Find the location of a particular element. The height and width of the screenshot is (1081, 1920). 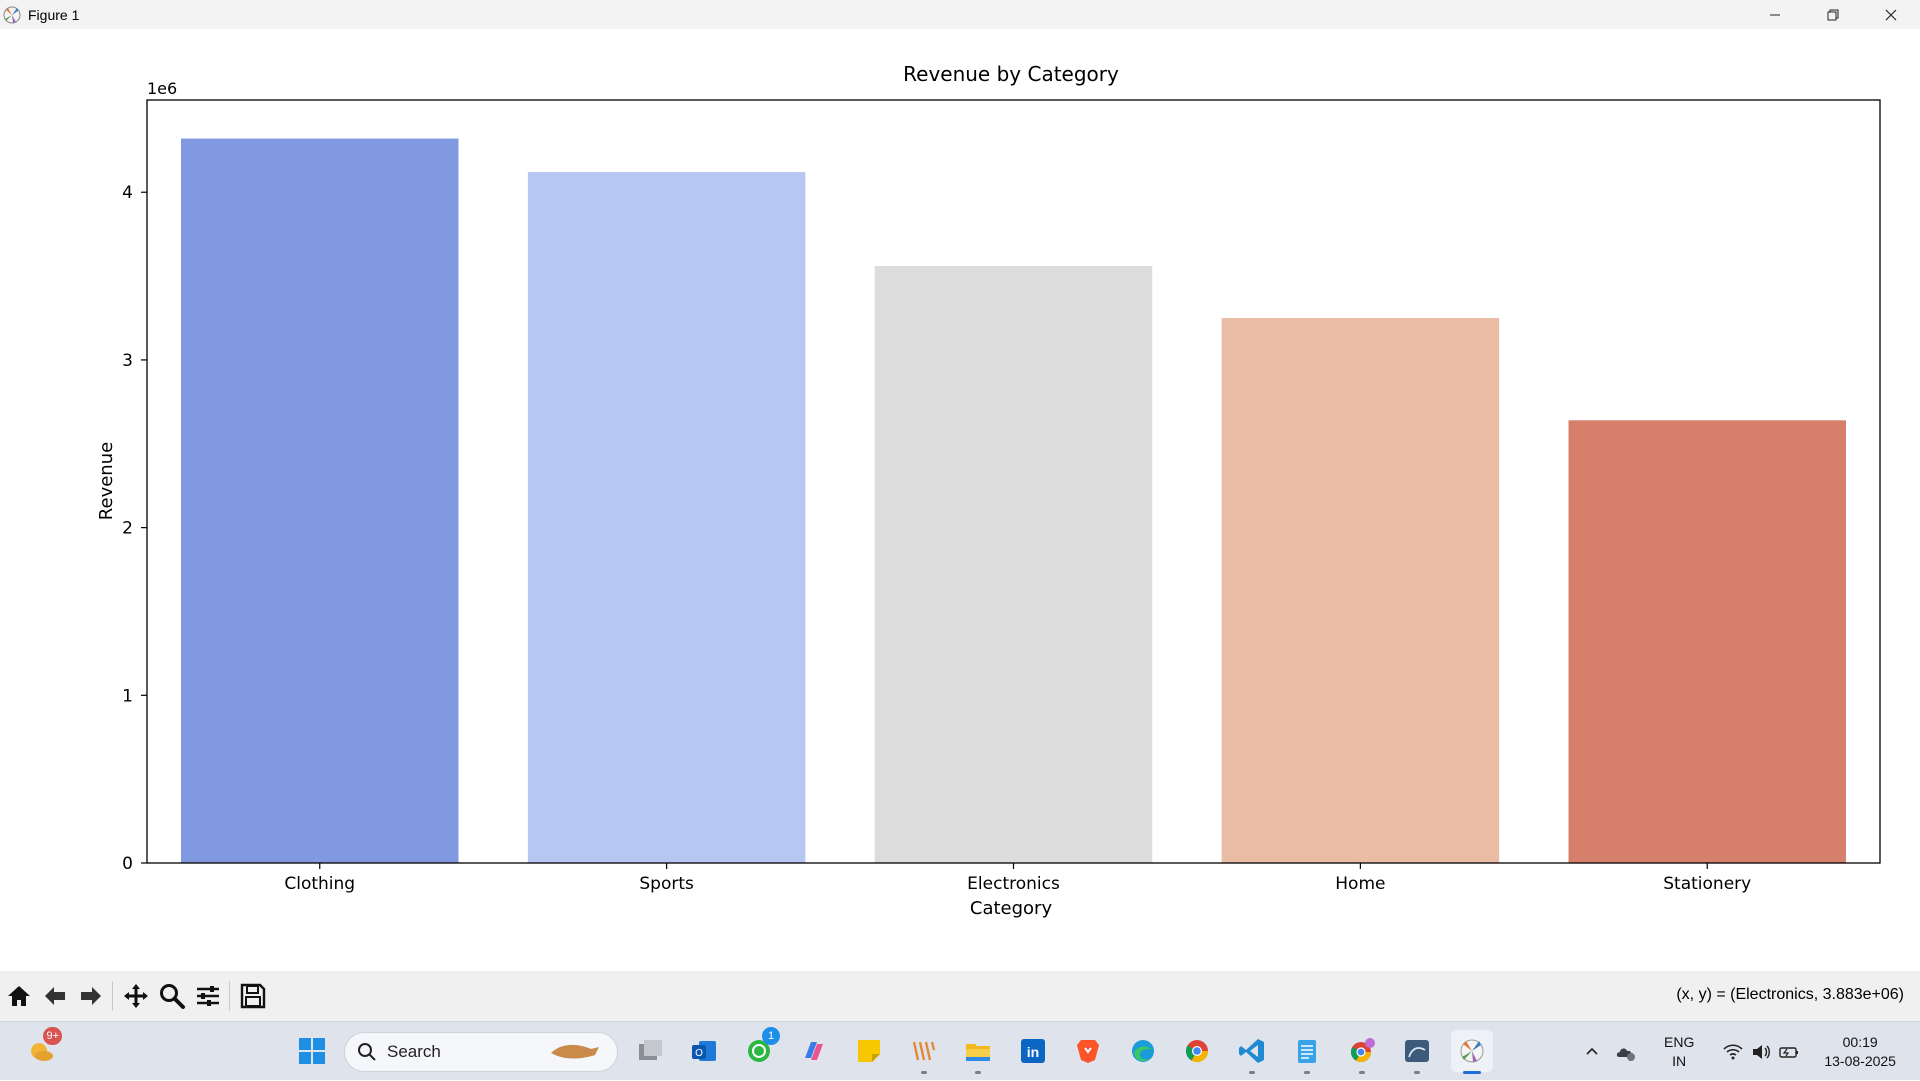

clock: 00:19 13-08-2025 is located at coordinates (1860, 1052).